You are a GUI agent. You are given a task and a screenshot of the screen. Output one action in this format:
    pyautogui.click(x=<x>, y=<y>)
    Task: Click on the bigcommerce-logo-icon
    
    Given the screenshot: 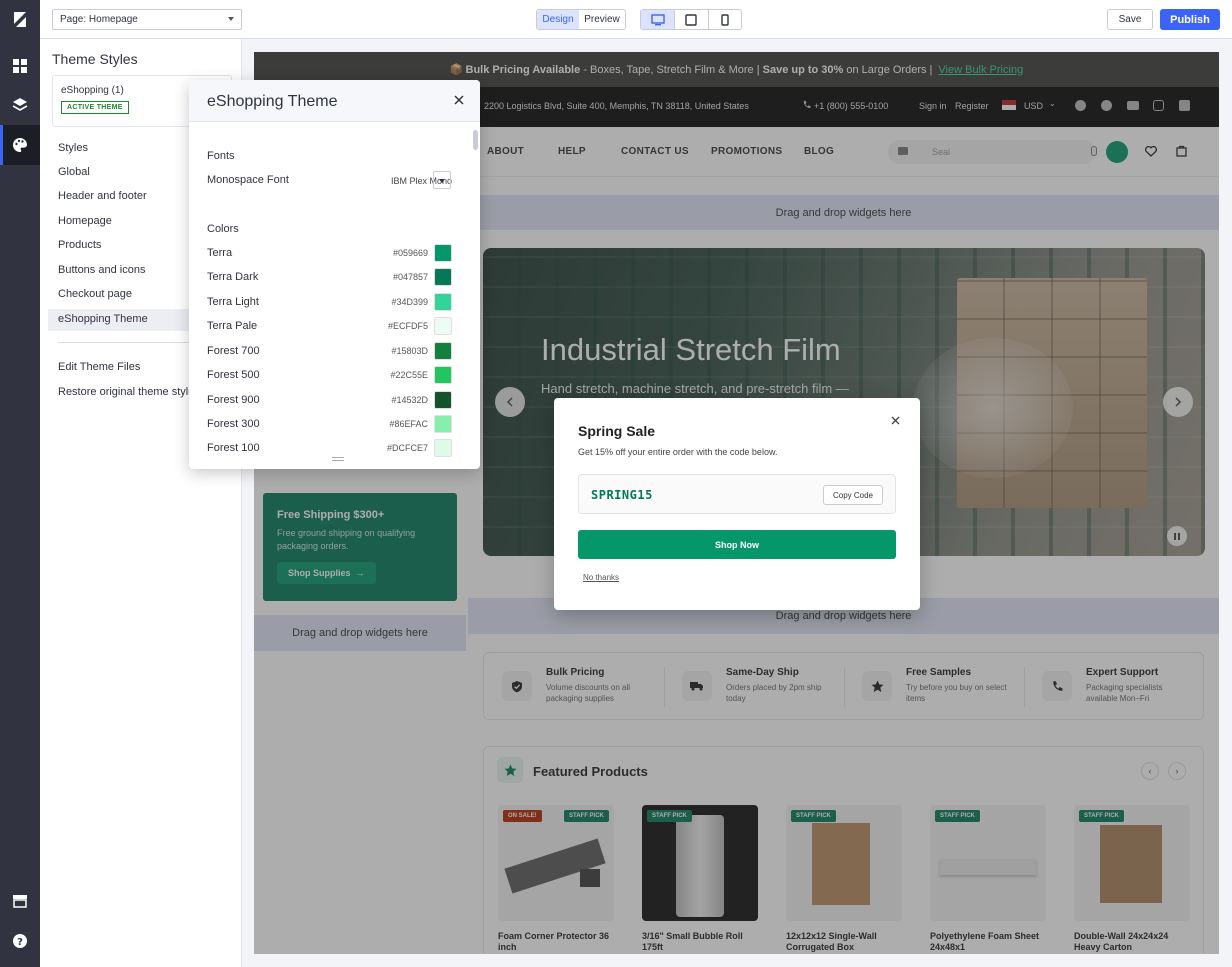 What is the action you would take?
    pyautogui.click(x=20, y=20)
    